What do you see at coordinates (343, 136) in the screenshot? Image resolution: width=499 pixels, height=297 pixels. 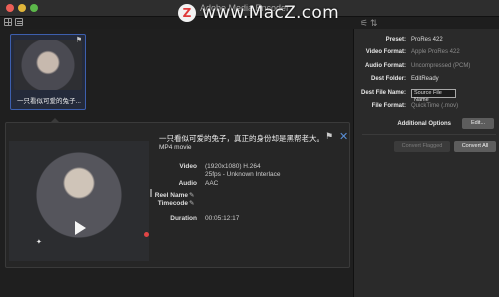 I see `close-icon: ✕` at bounding box center [343, 136].